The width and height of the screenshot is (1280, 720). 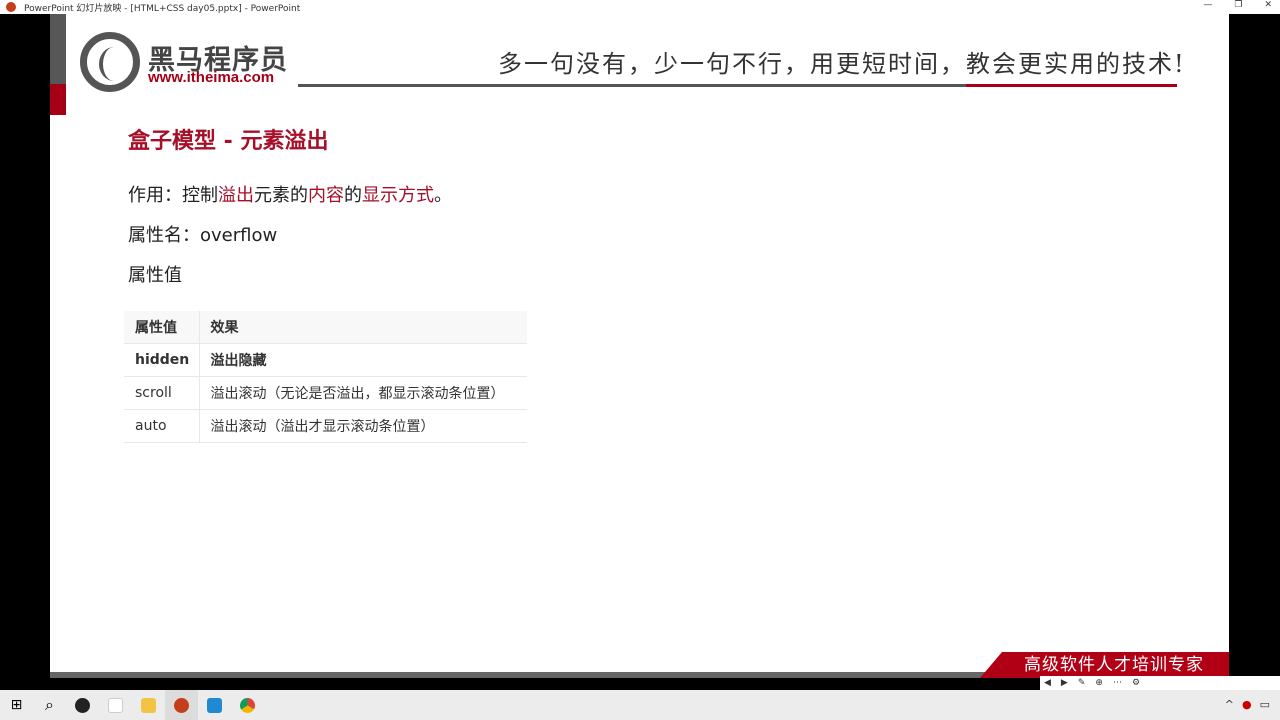 I want to click on table-header: 属性值 效果, so click(x=325, y=327).